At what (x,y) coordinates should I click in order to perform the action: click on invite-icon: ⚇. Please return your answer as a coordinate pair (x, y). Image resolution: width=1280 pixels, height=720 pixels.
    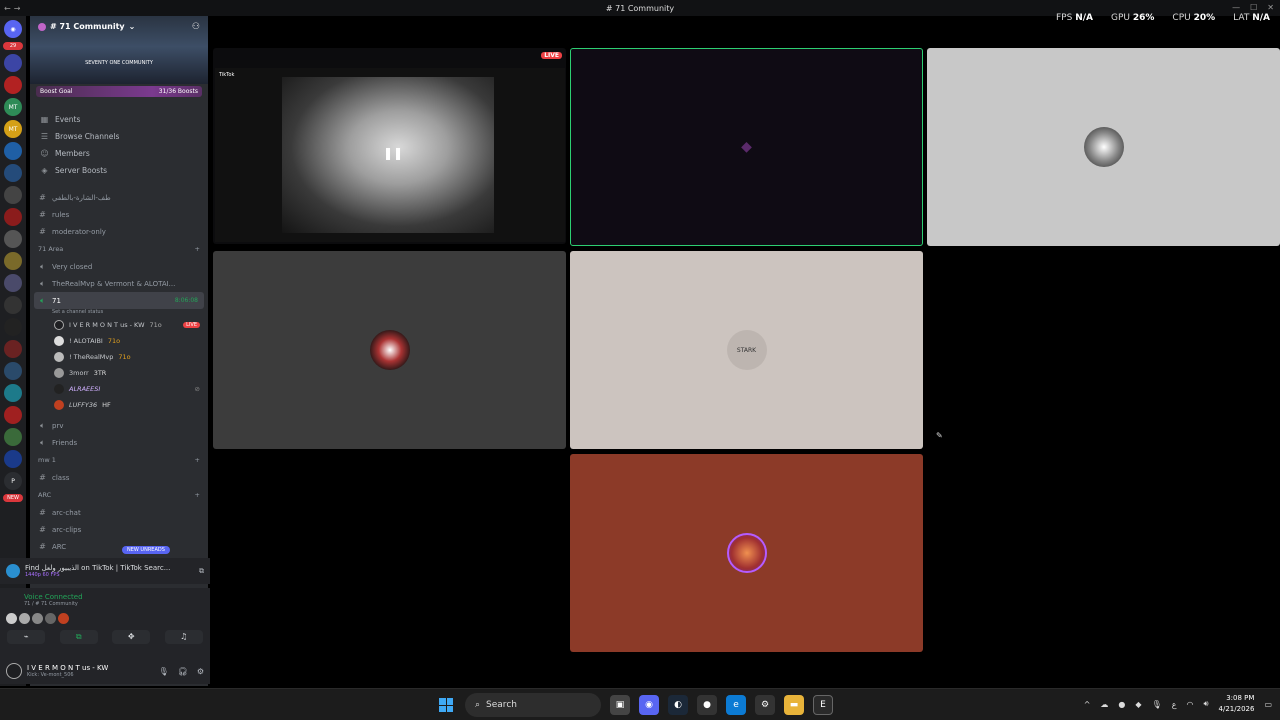
    Looking at the image, I should click on (196, 27).